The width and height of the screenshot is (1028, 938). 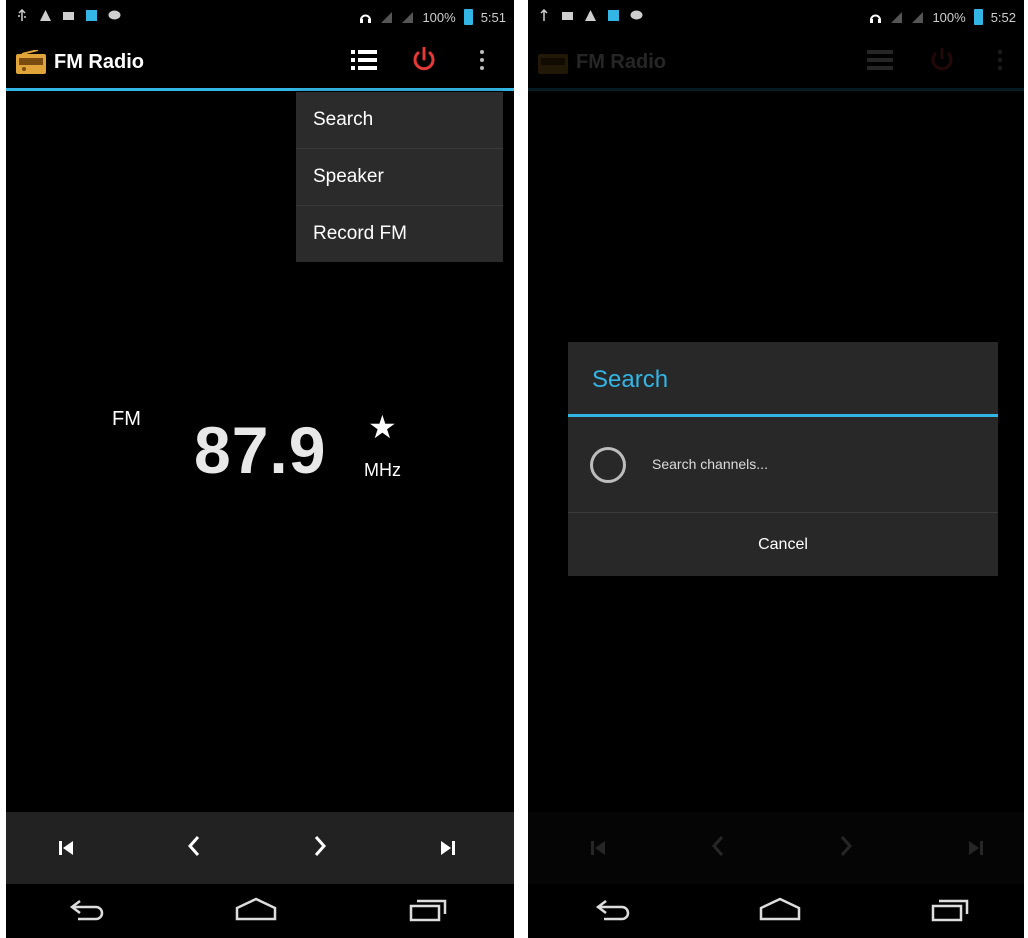 What do you see at coordinates (260, 18) in the screenshot?
I see `status-bar: 100% 5:51` at bounding box center [260, 18].